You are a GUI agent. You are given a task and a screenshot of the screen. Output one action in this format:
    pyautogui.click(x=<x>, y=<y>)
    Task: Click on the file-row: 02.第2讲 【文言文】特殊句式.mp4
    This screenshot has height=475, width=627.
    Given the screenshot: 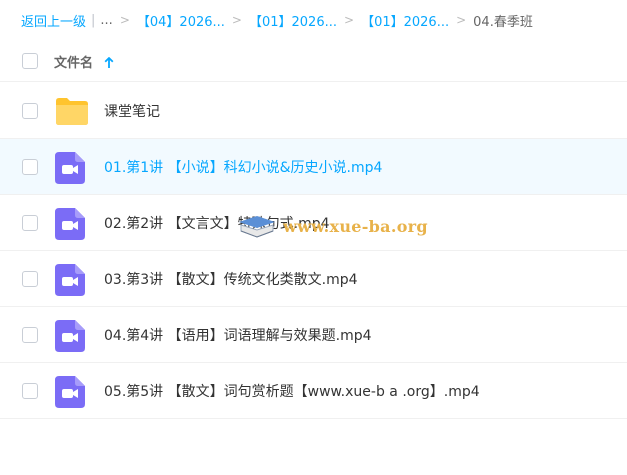 What is the action you would take?
    pyautogui.click(x=313, y=223)
    